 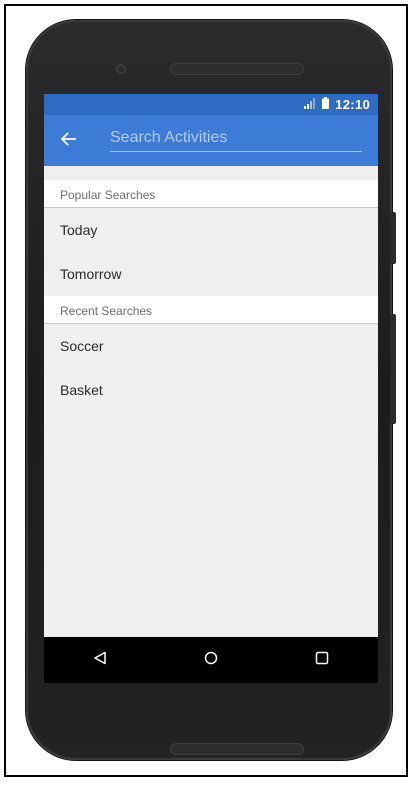 I want to click on status-bar: 12:10, so click(x=211, y=104).